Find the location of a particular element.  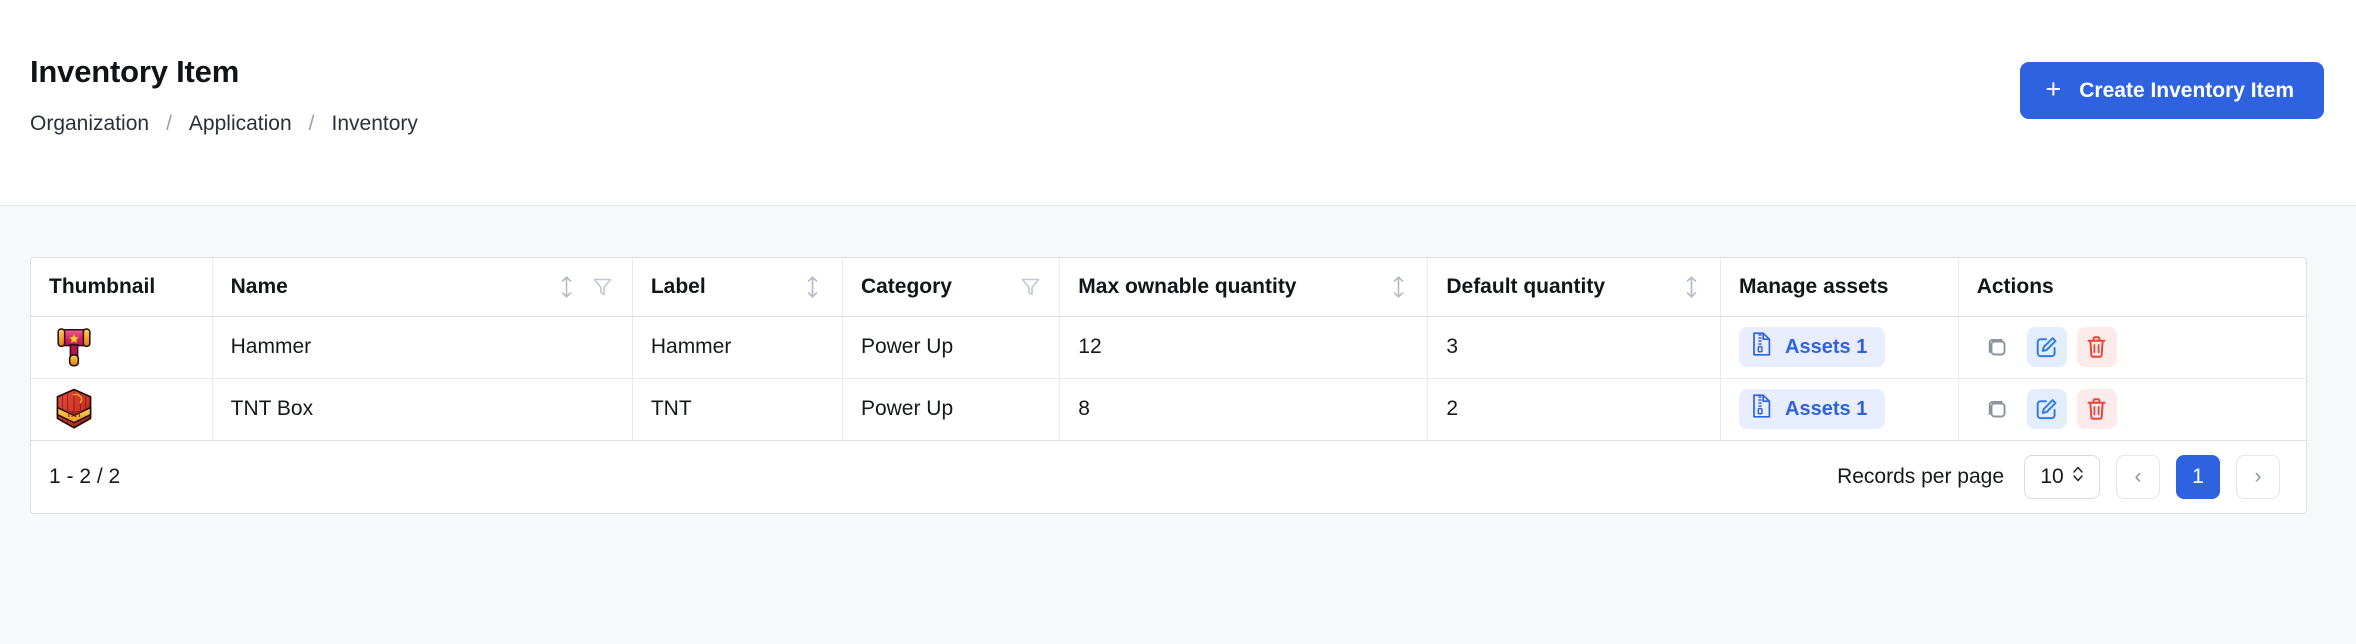

svg-text: TNT is located at coordinates (74, 414).